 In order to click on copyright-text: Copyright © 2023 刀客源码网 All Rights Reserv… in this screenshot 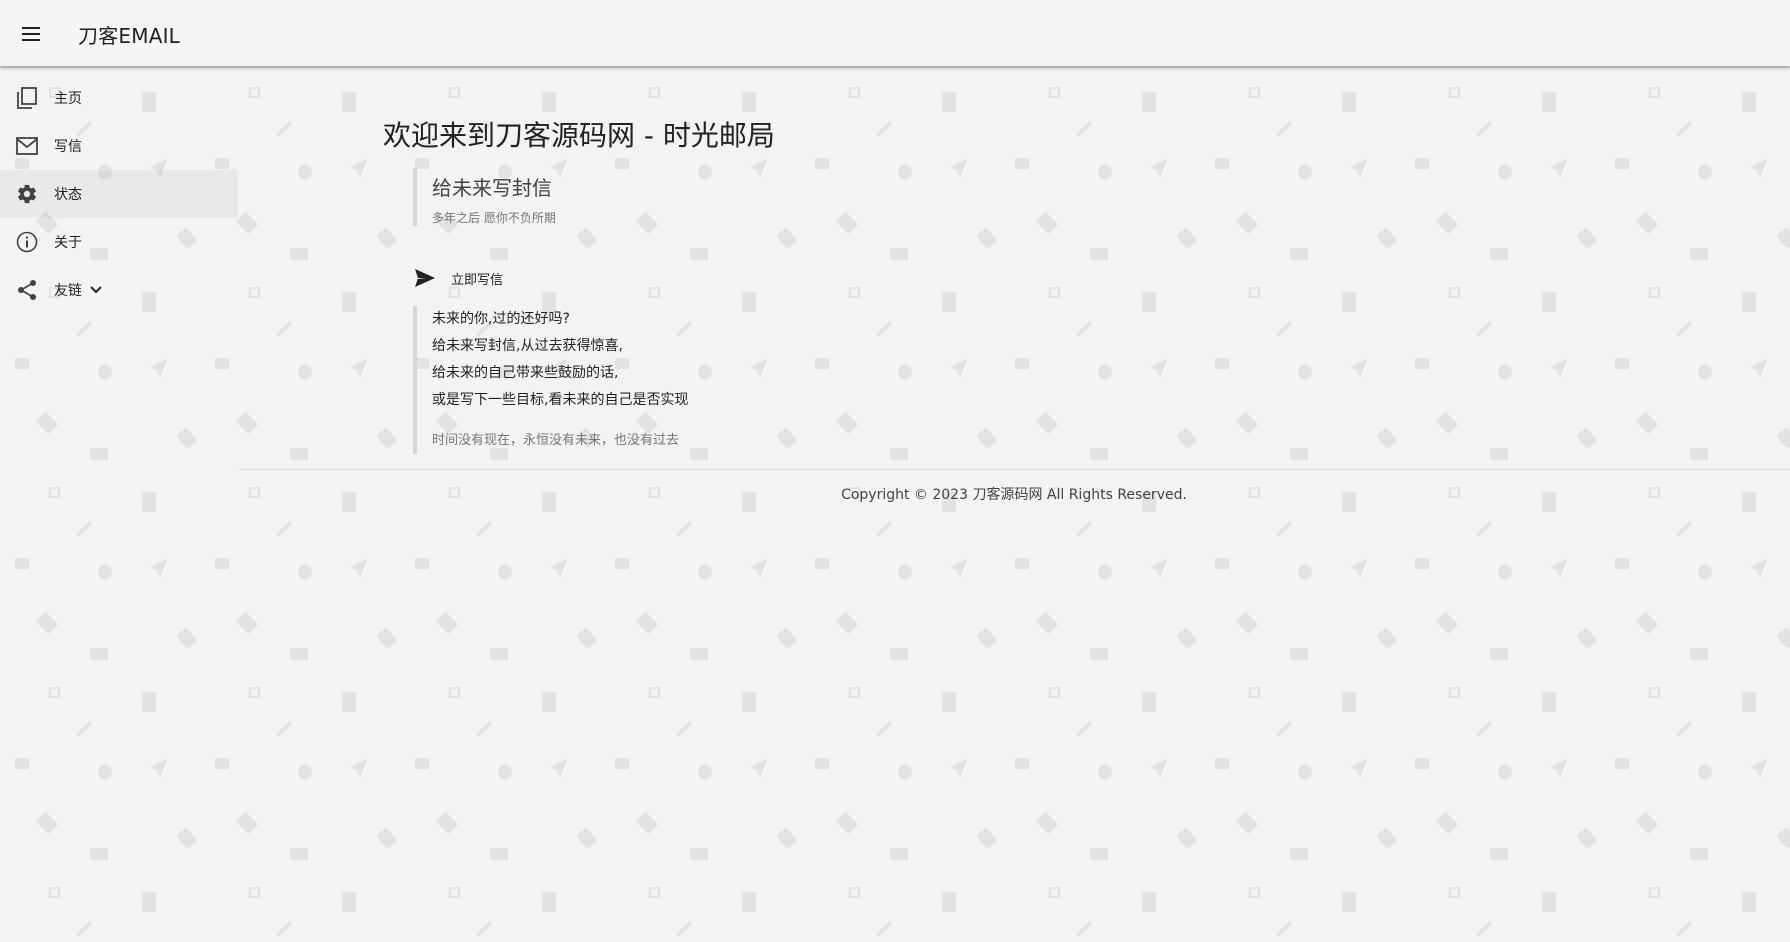, I will do `click(1014, 495)`.